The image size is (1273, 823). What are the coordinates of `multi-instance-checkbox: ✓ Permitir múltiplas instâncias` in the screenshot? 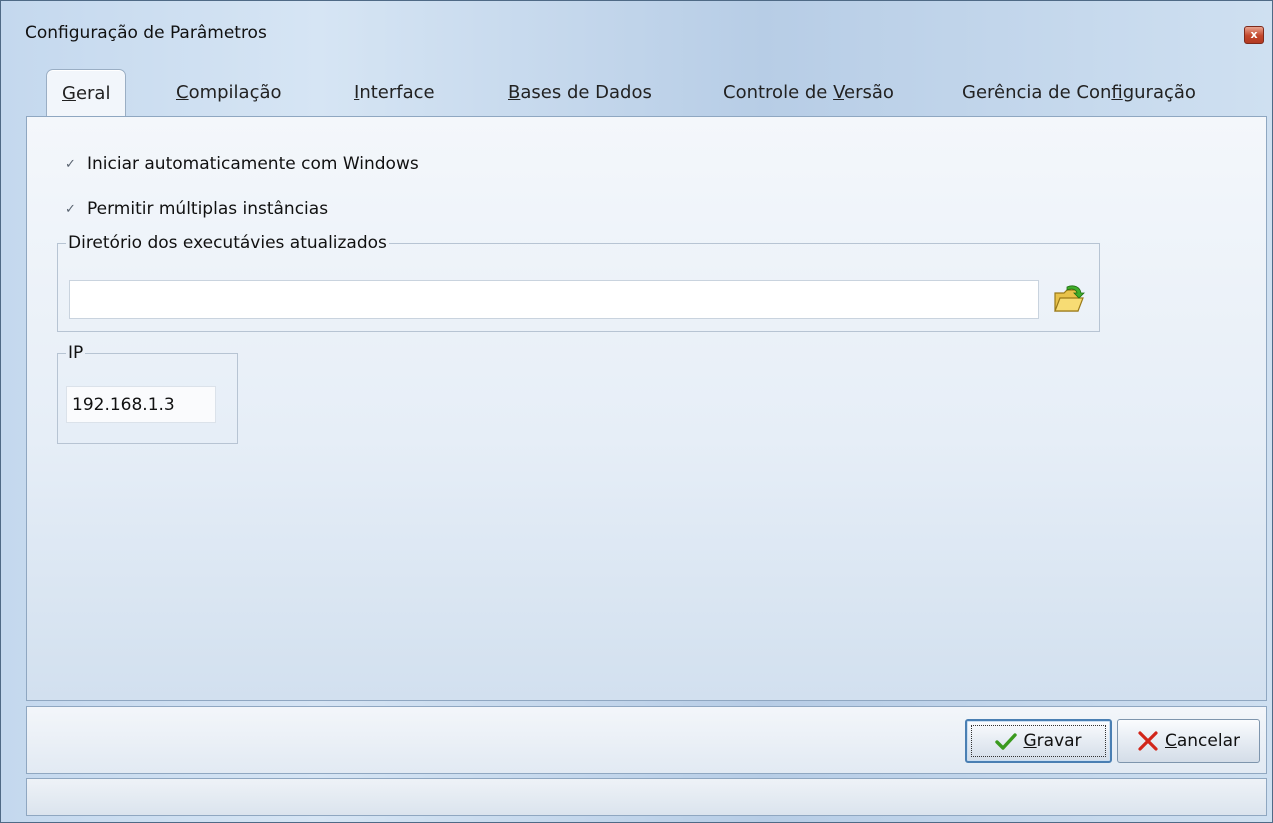 It's located at (196, 209).